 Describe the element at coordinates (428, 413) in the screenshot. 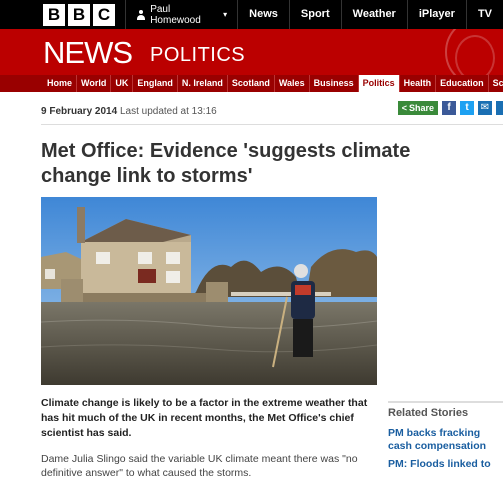

I see `related-heading: Related Stories` at that location.